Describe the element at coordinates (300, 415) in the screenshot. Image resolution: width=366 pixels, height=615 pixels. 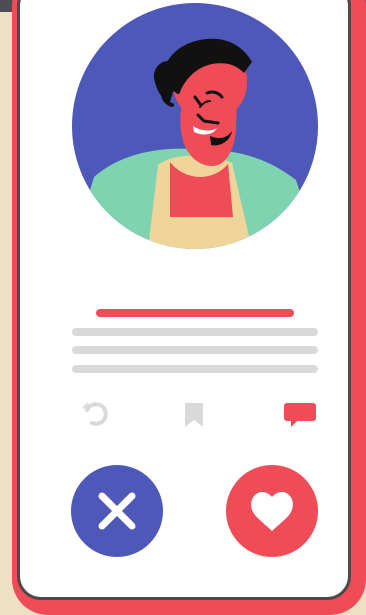
I see `message-icon` at that location.